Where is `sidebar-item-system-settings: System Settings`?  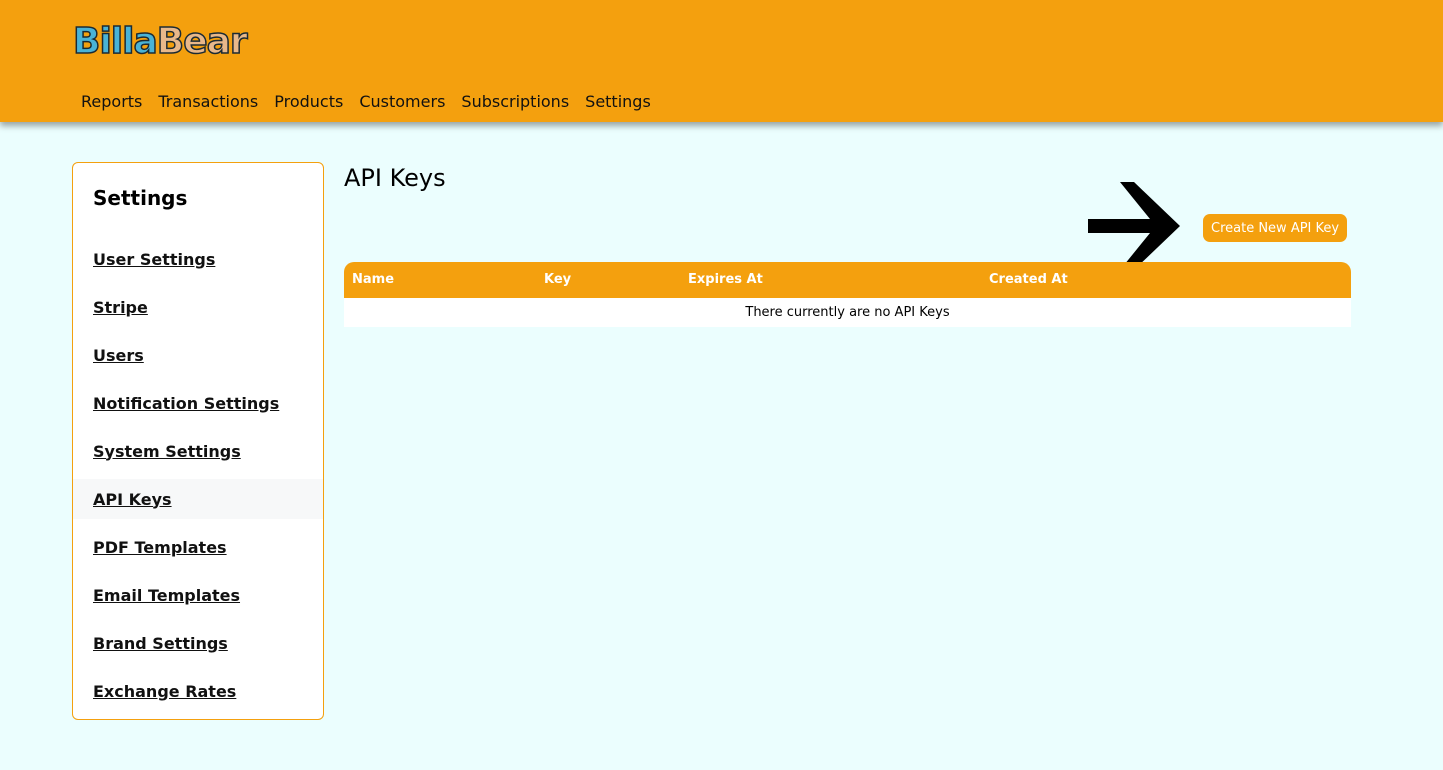 sidebar-item-system-settings: System Settings is located at coordinates (198, 451).